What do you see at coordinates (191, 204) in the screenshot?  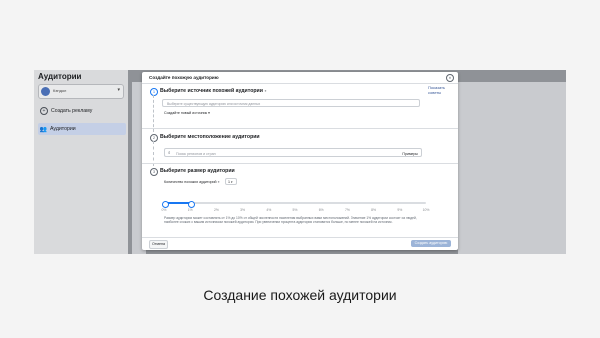 I see `slider-handle-end` at bounding box center [191, 204].